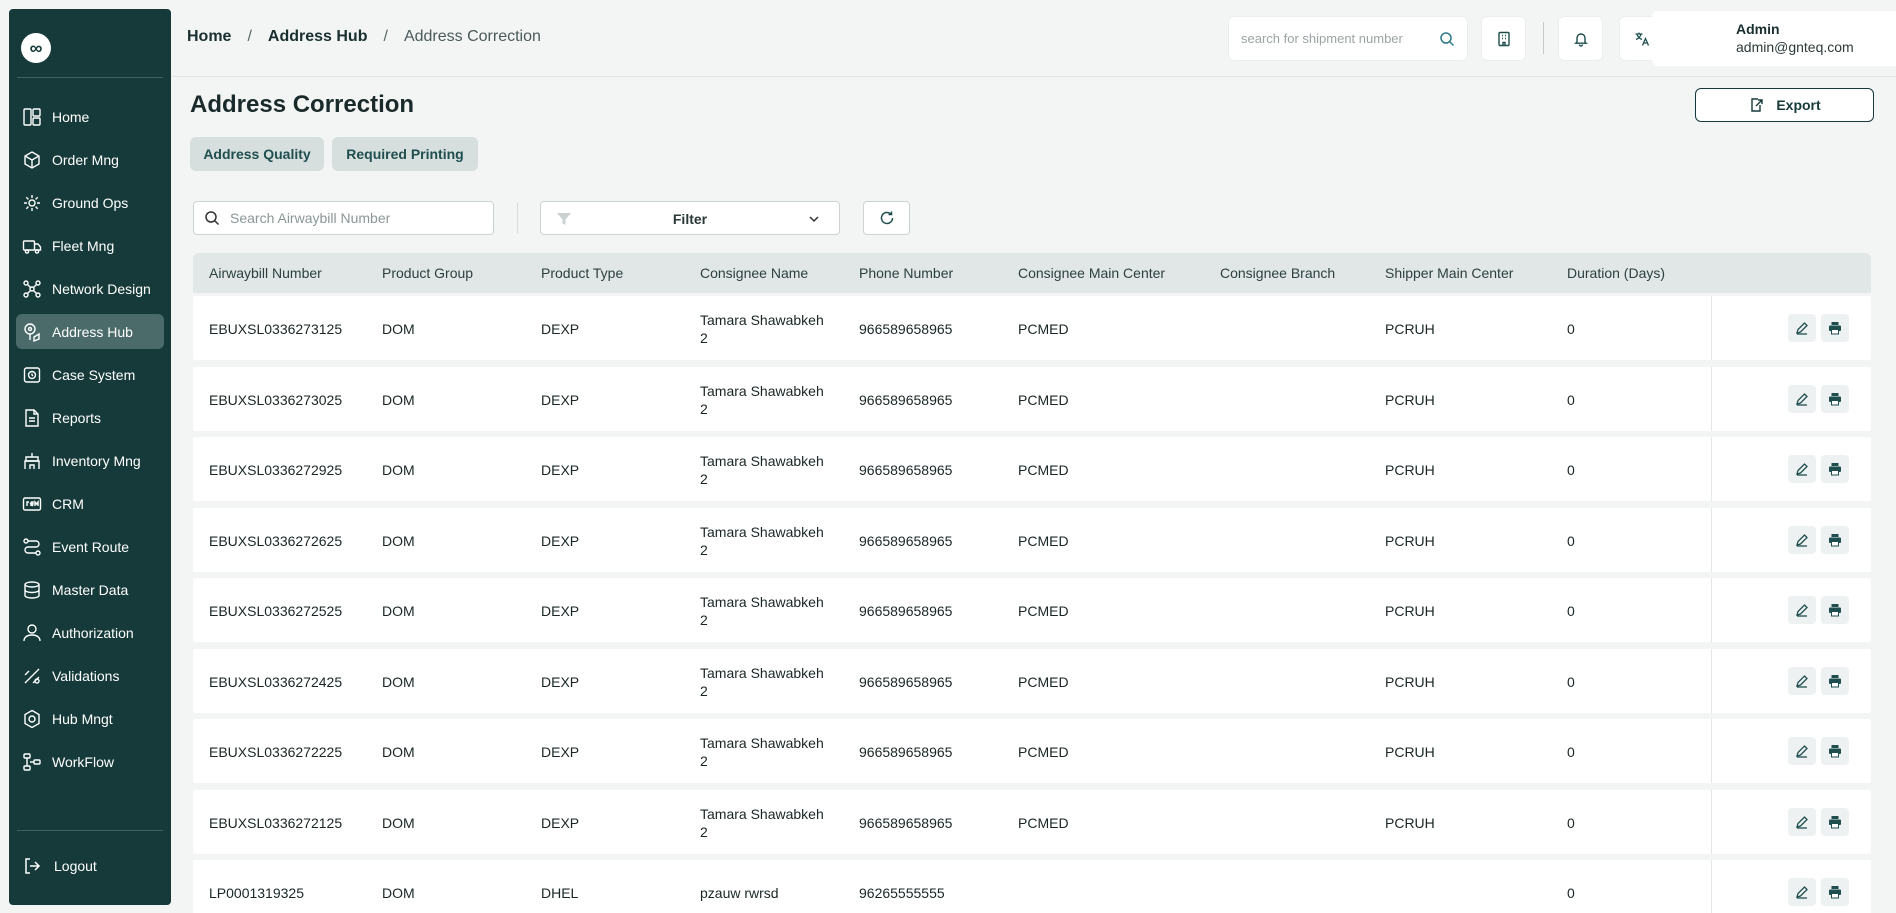  Describe the element at coordinates (90, 331) in the screenshot. I see `sidebar-item-address-hub: Address Hub` at that location.